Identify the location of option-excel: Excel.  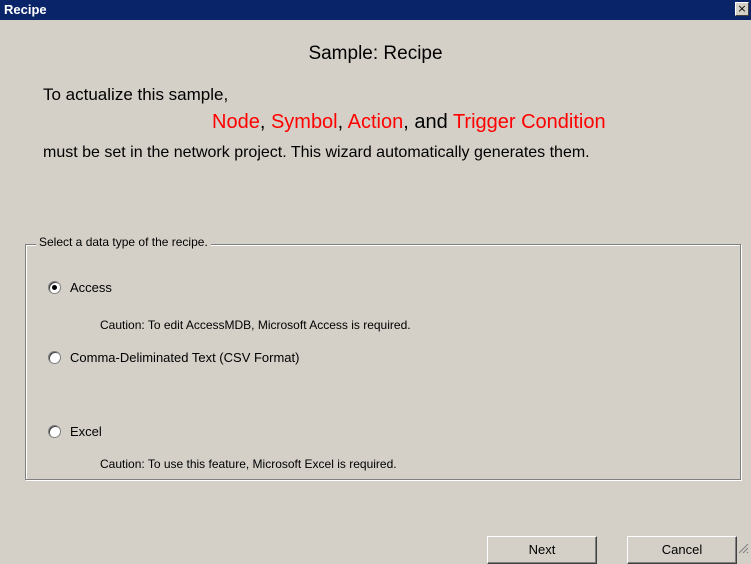
(75, 431).